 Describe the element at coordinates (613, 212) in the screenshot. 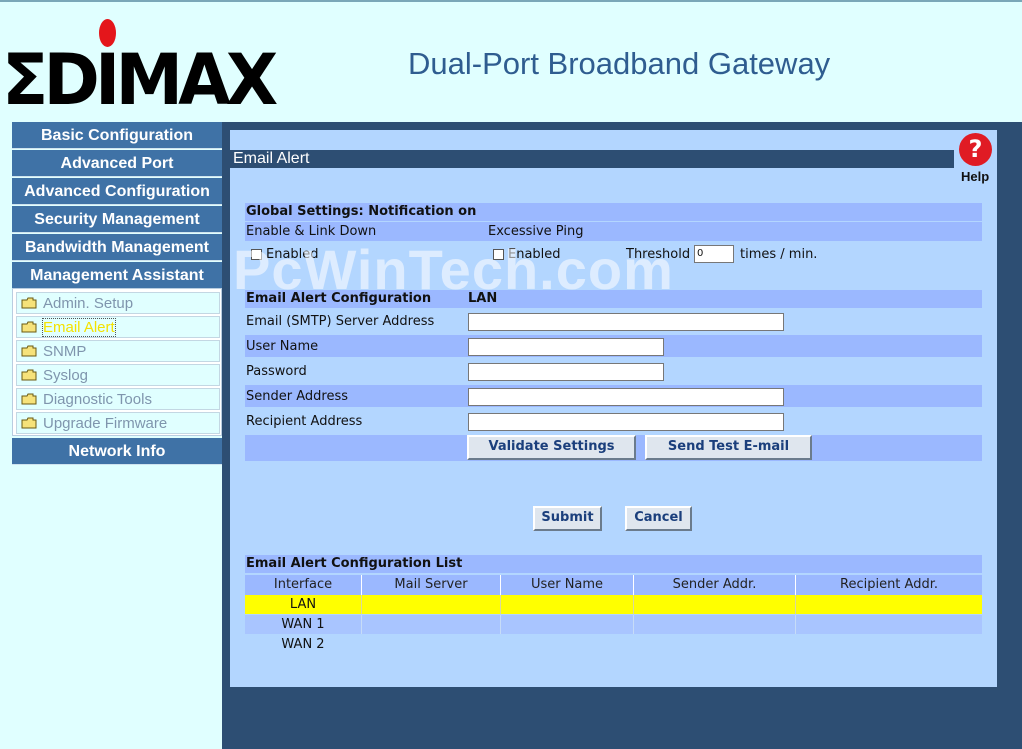

I see `global-settings-header: Global Settings: Notification on` at that location.